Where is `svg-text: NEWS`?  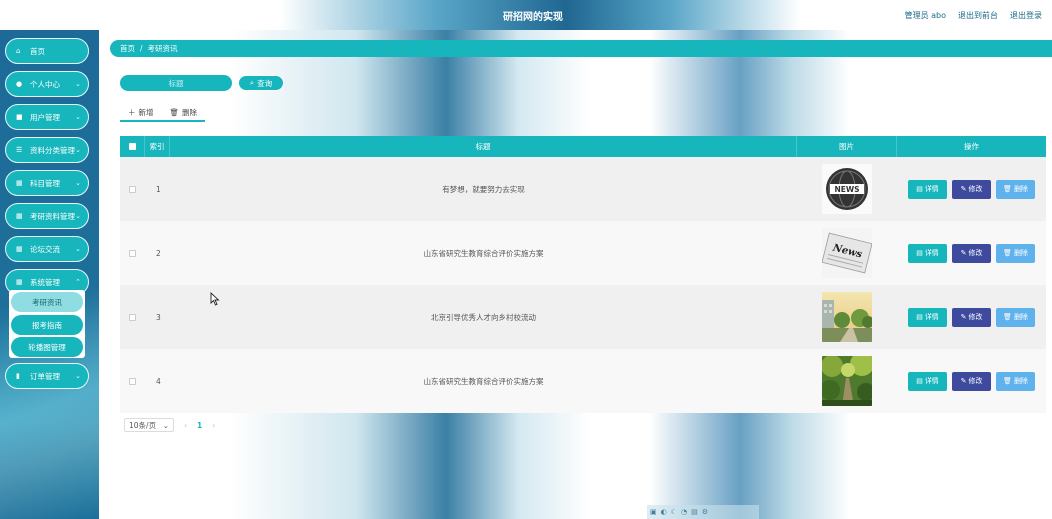
svg-text: NEWS is located at coordinates (846, 189).